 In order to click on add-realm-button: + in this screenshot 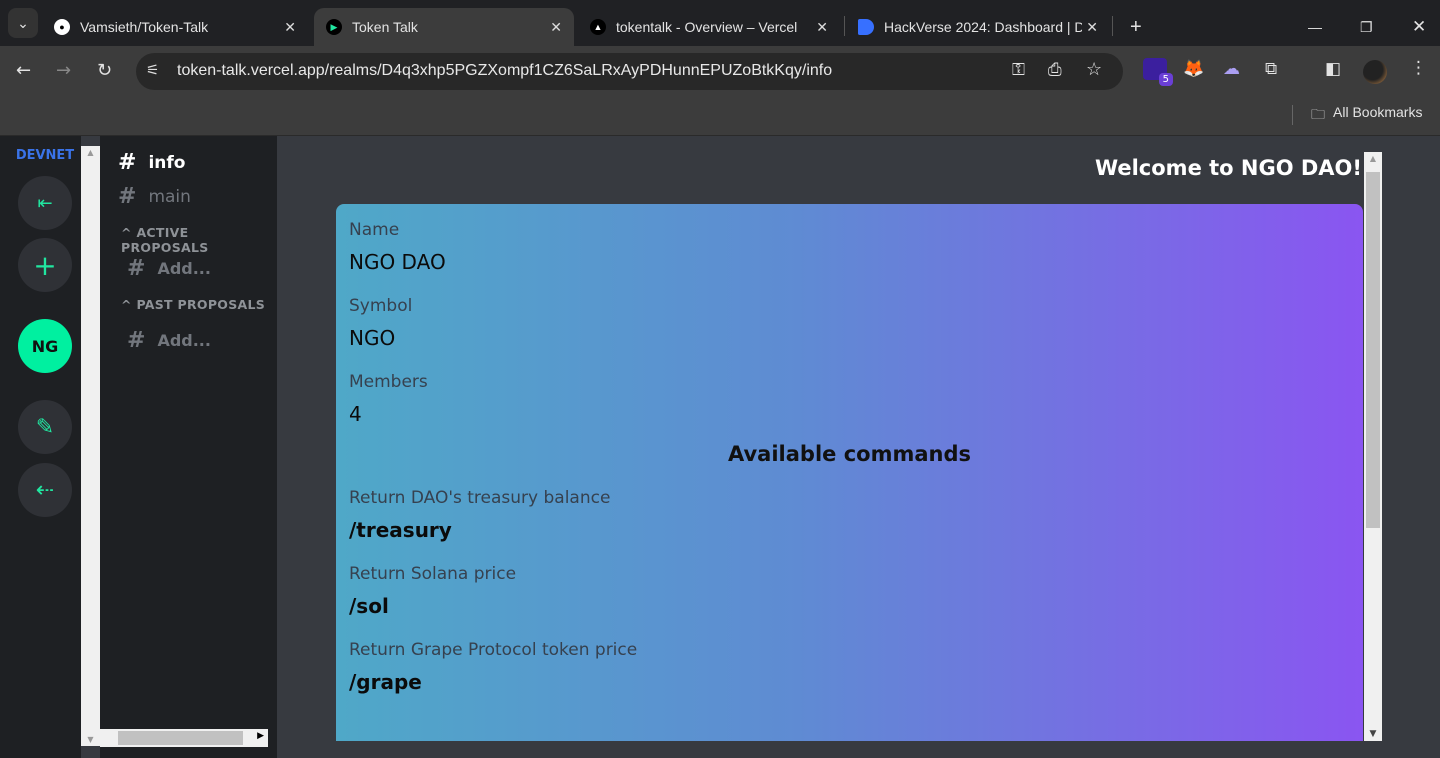, I will do `click(45, 265)`.